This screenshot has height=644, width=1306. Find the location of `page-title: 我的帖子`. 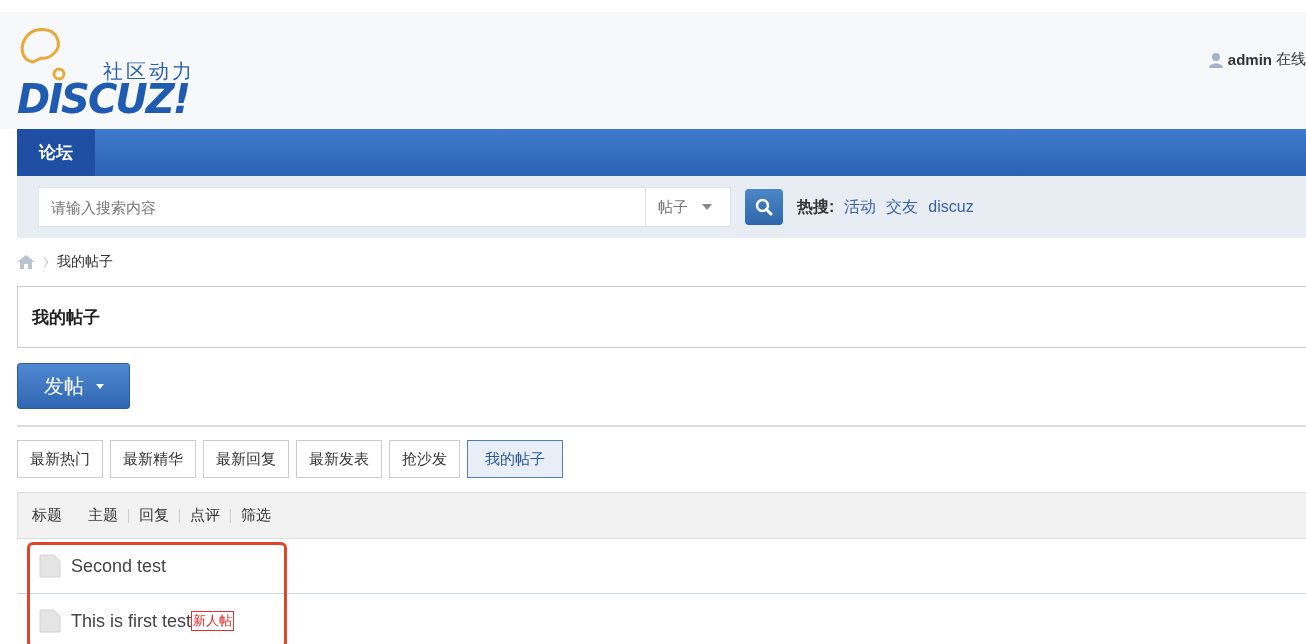

page-title: 我的帖子 is located at coordinates (661, 317).